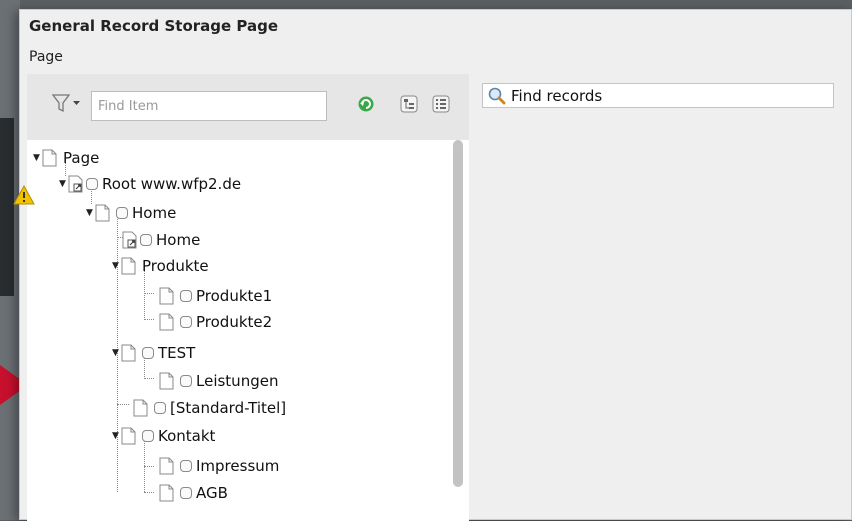  I want to click on tree-scrollbar, so click(458, 313).